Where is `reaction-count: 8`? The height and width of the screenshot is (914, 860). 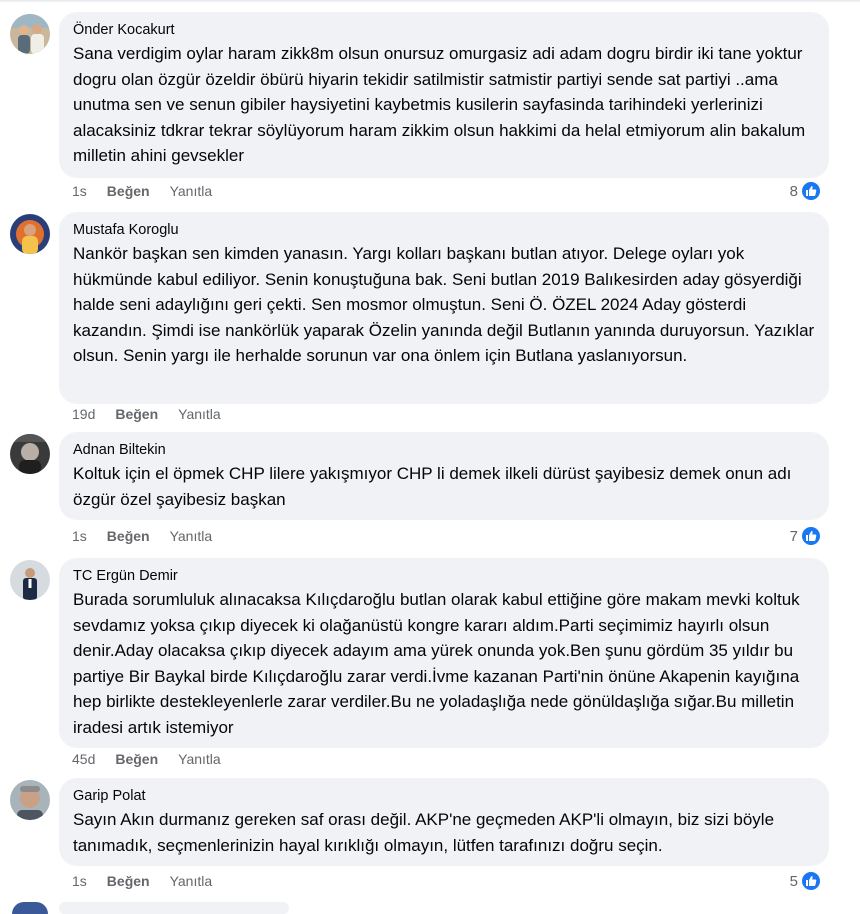 reaction-count: 8 is located at coordinates (806, 191).